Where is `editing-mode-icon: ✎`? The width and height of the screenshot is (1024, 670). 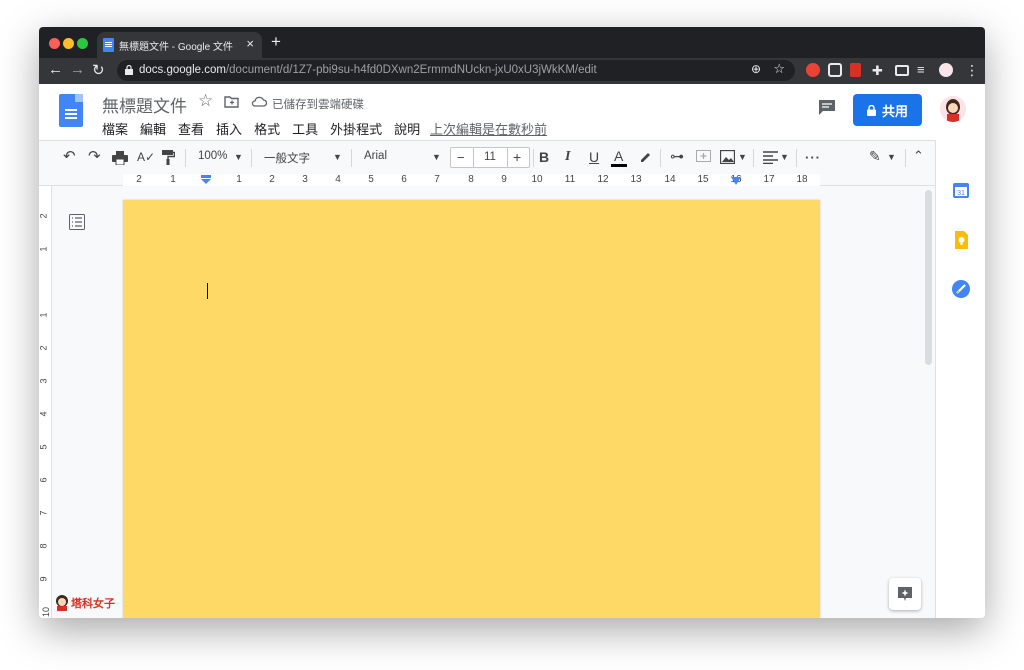 editing-mode-icon: ✎ is located at coordinates (875, 156).